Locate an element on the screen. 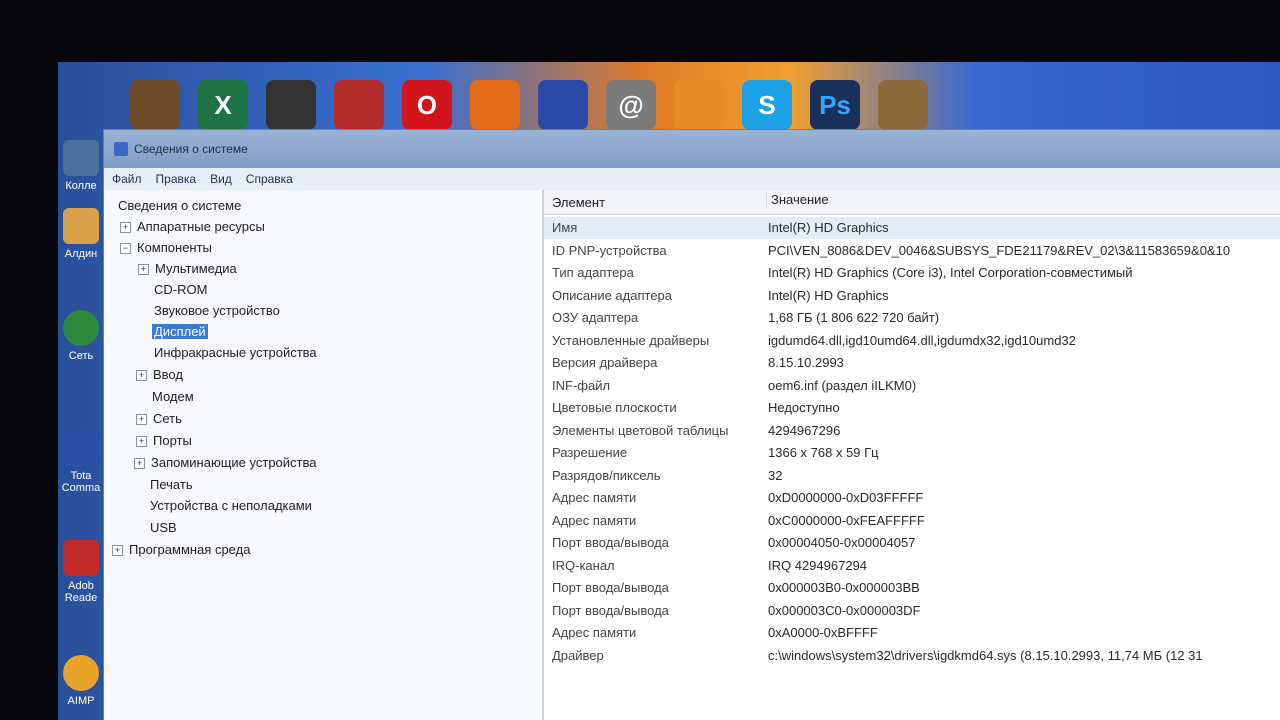 Image resolution: width=1280 pixels, height=720 pixels. row-element: Установленные драйверы is located at coordinates (631, 340).